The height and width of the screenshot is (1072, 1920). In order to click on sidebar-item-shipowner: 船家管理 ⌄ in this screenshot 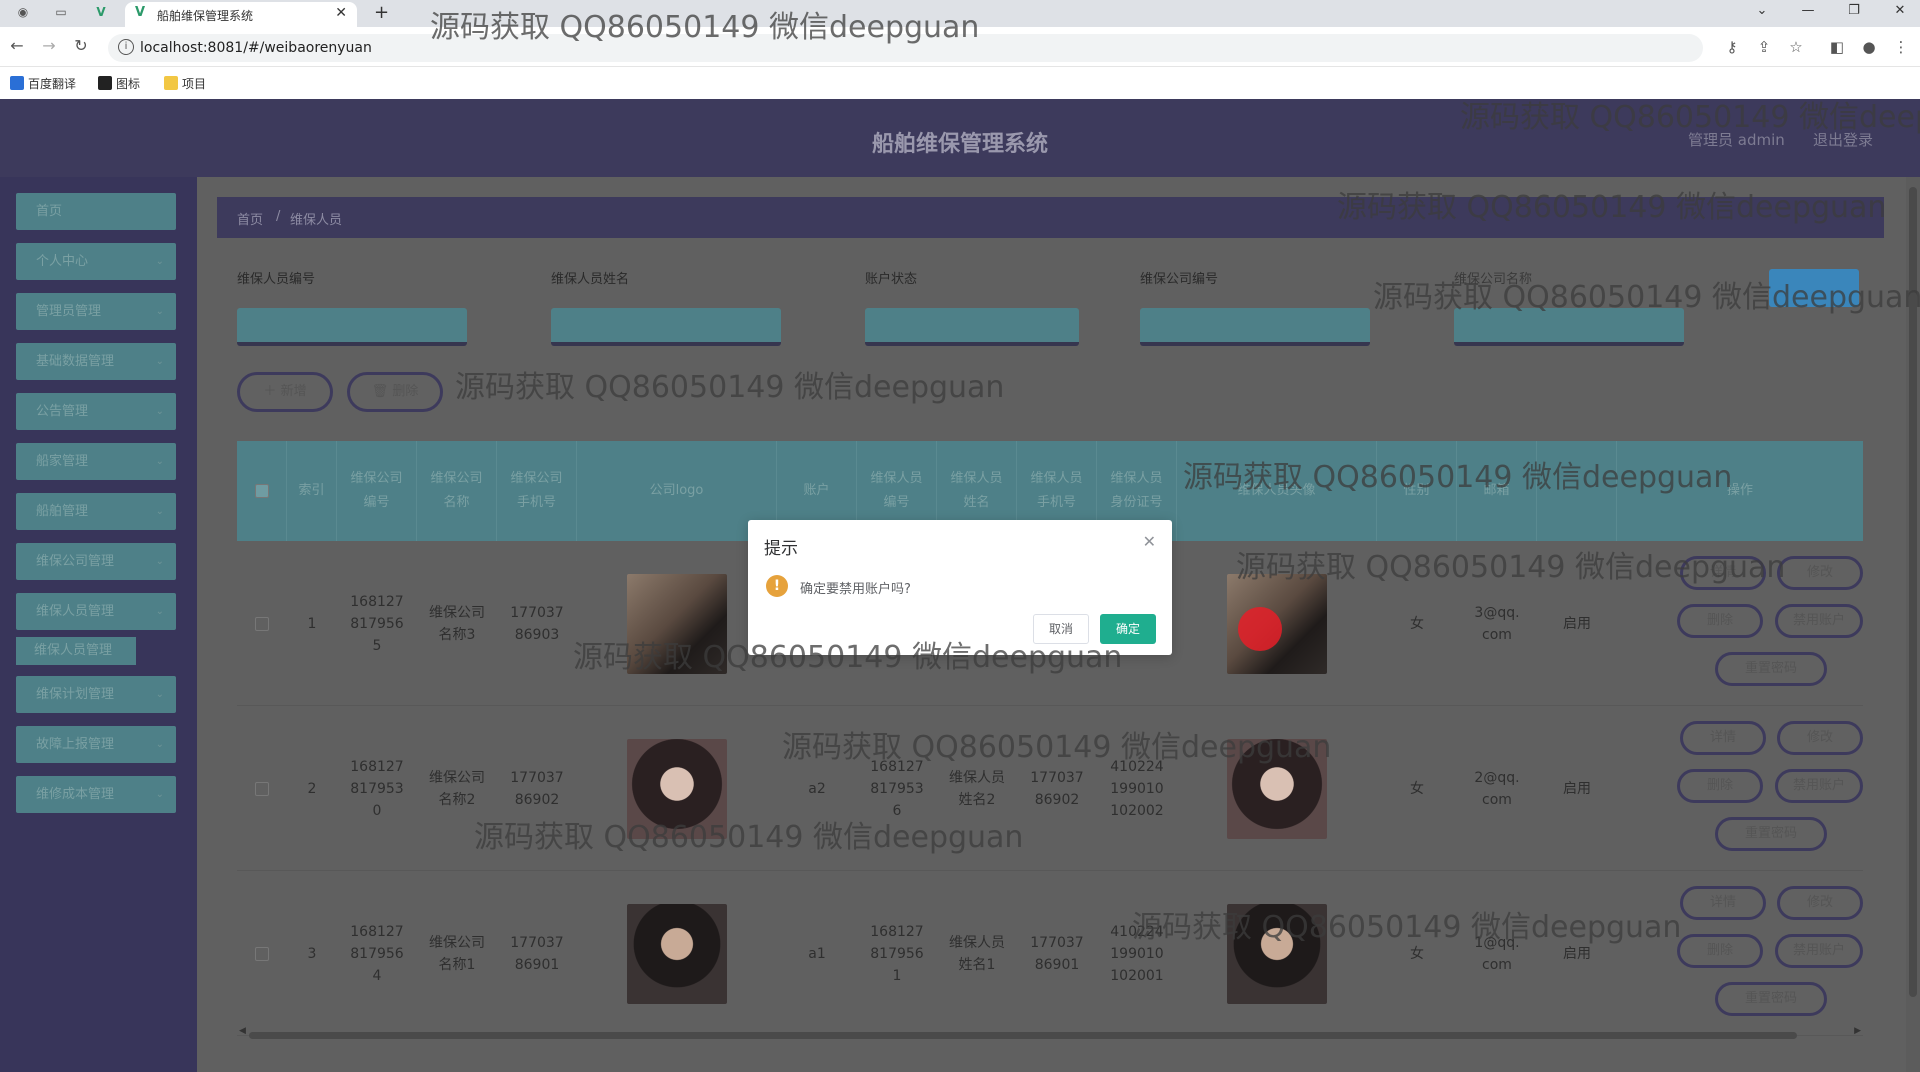, I will do `click(96, 461)`.